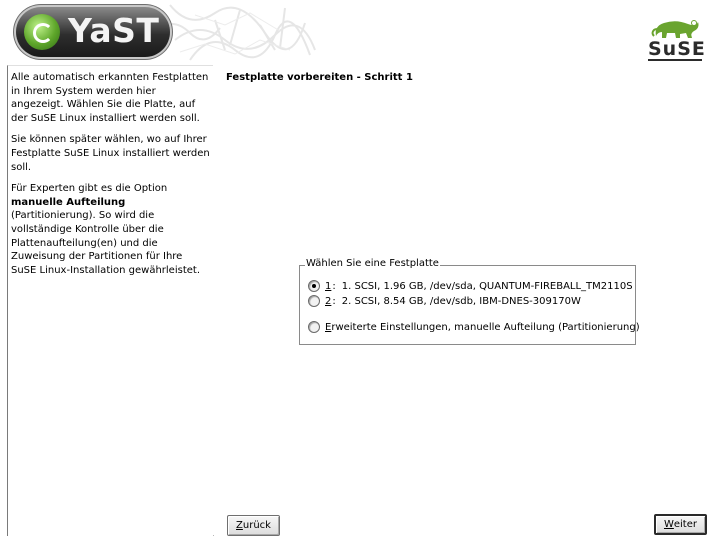 Image resolution: width=709 pixels, height=536 pixels. Describe the element at coordinates (68, 202) in the screenshot. I see `help-manual-partitioning-emphasis: manuelle Aufteilung` at that location.